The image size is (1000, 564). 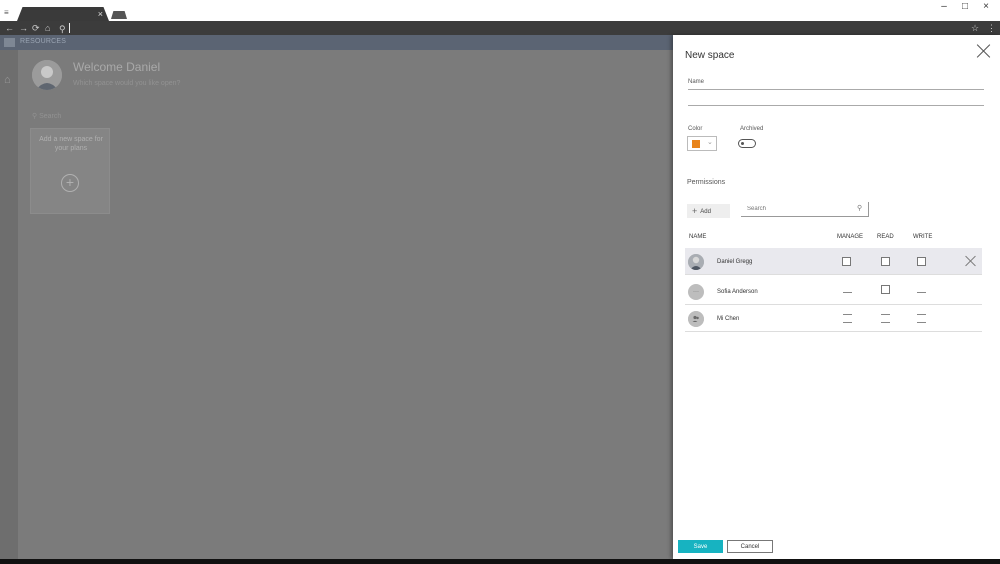 I want to click on tab-close-icon: ×, so click(x=100, y=14).